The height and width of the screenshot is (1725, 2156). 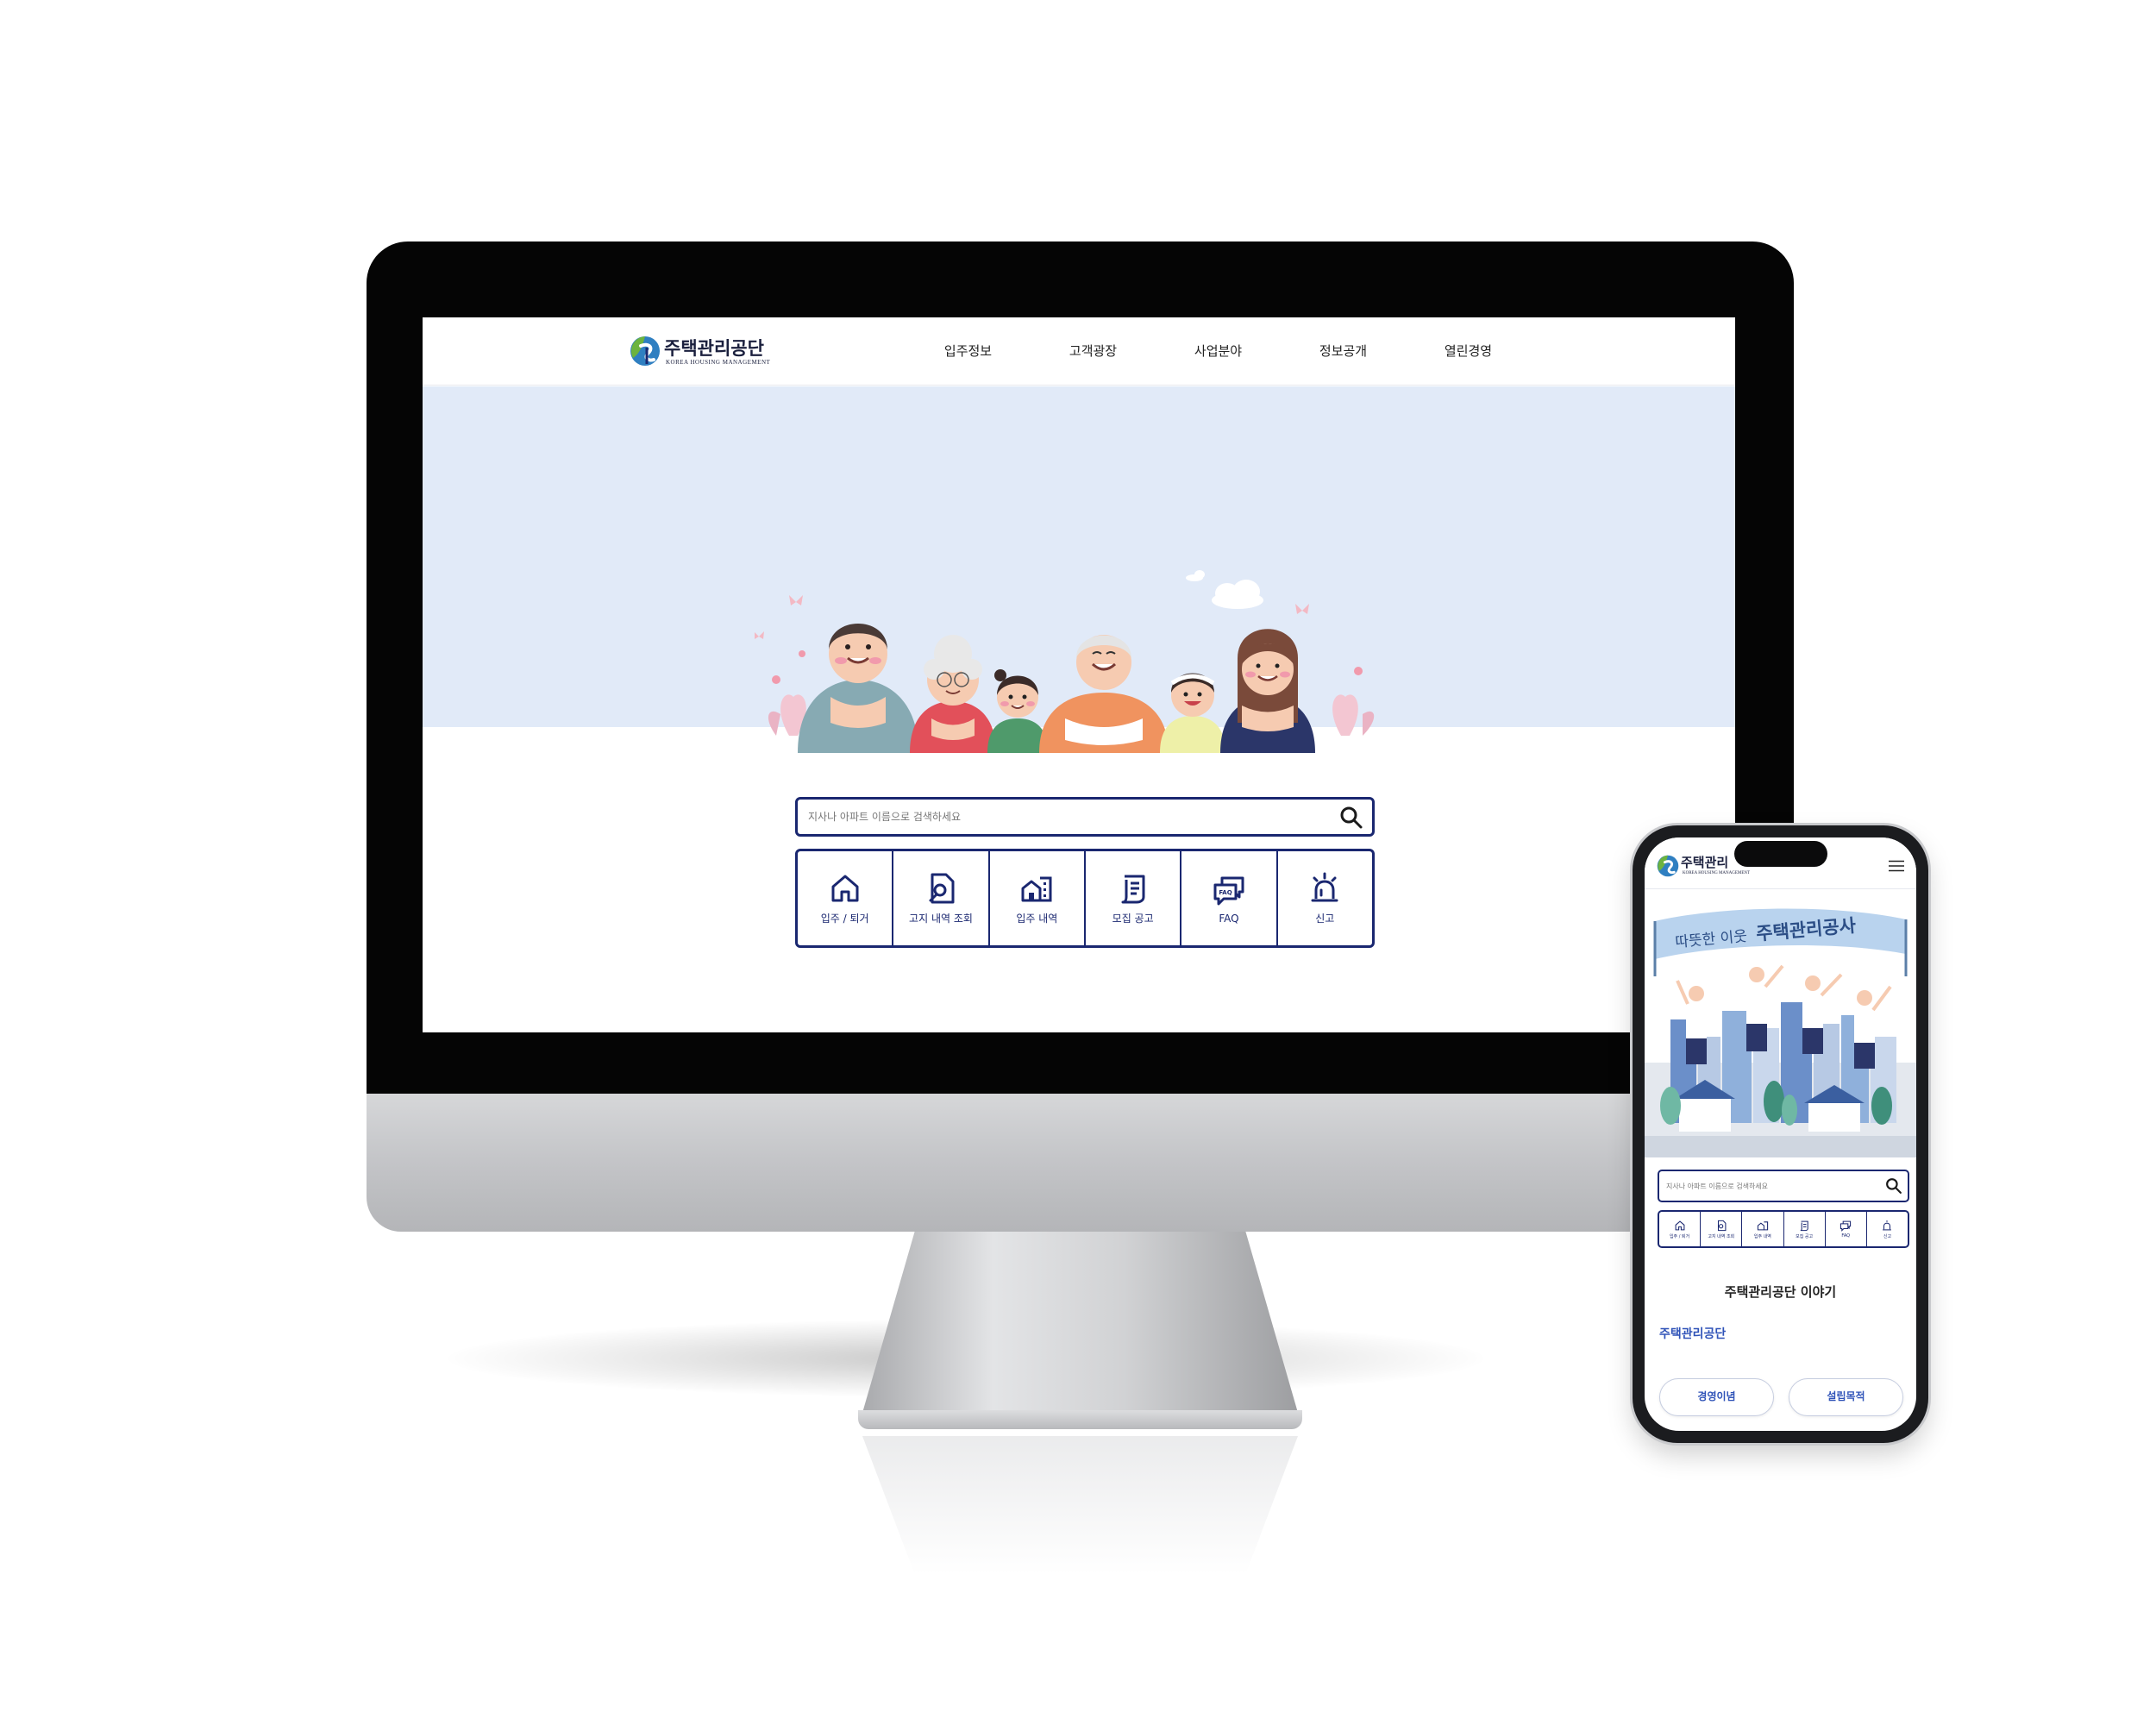 I want to click on mobile-quick-faq: FAQ, so click(x=1847, y=1229).